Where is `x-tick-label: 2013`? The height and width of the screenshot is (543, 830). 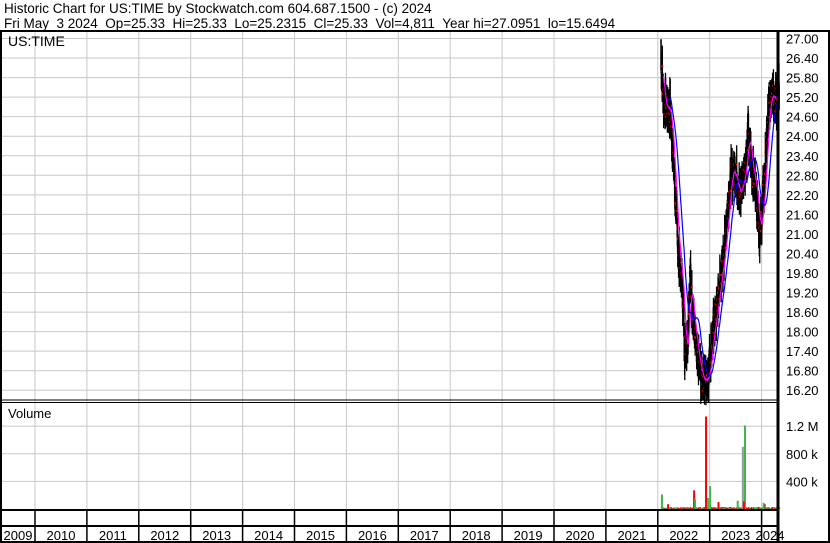 x-tick-label: 2013 is located at coordinates (216, 535).